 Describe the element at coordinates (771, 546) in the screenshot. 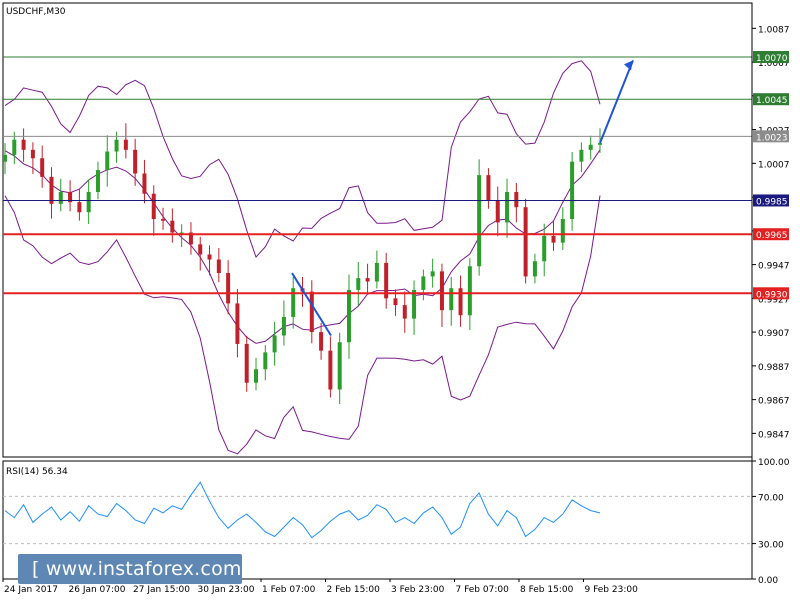

I see `rsi-tick-label: 30.00` at that location.